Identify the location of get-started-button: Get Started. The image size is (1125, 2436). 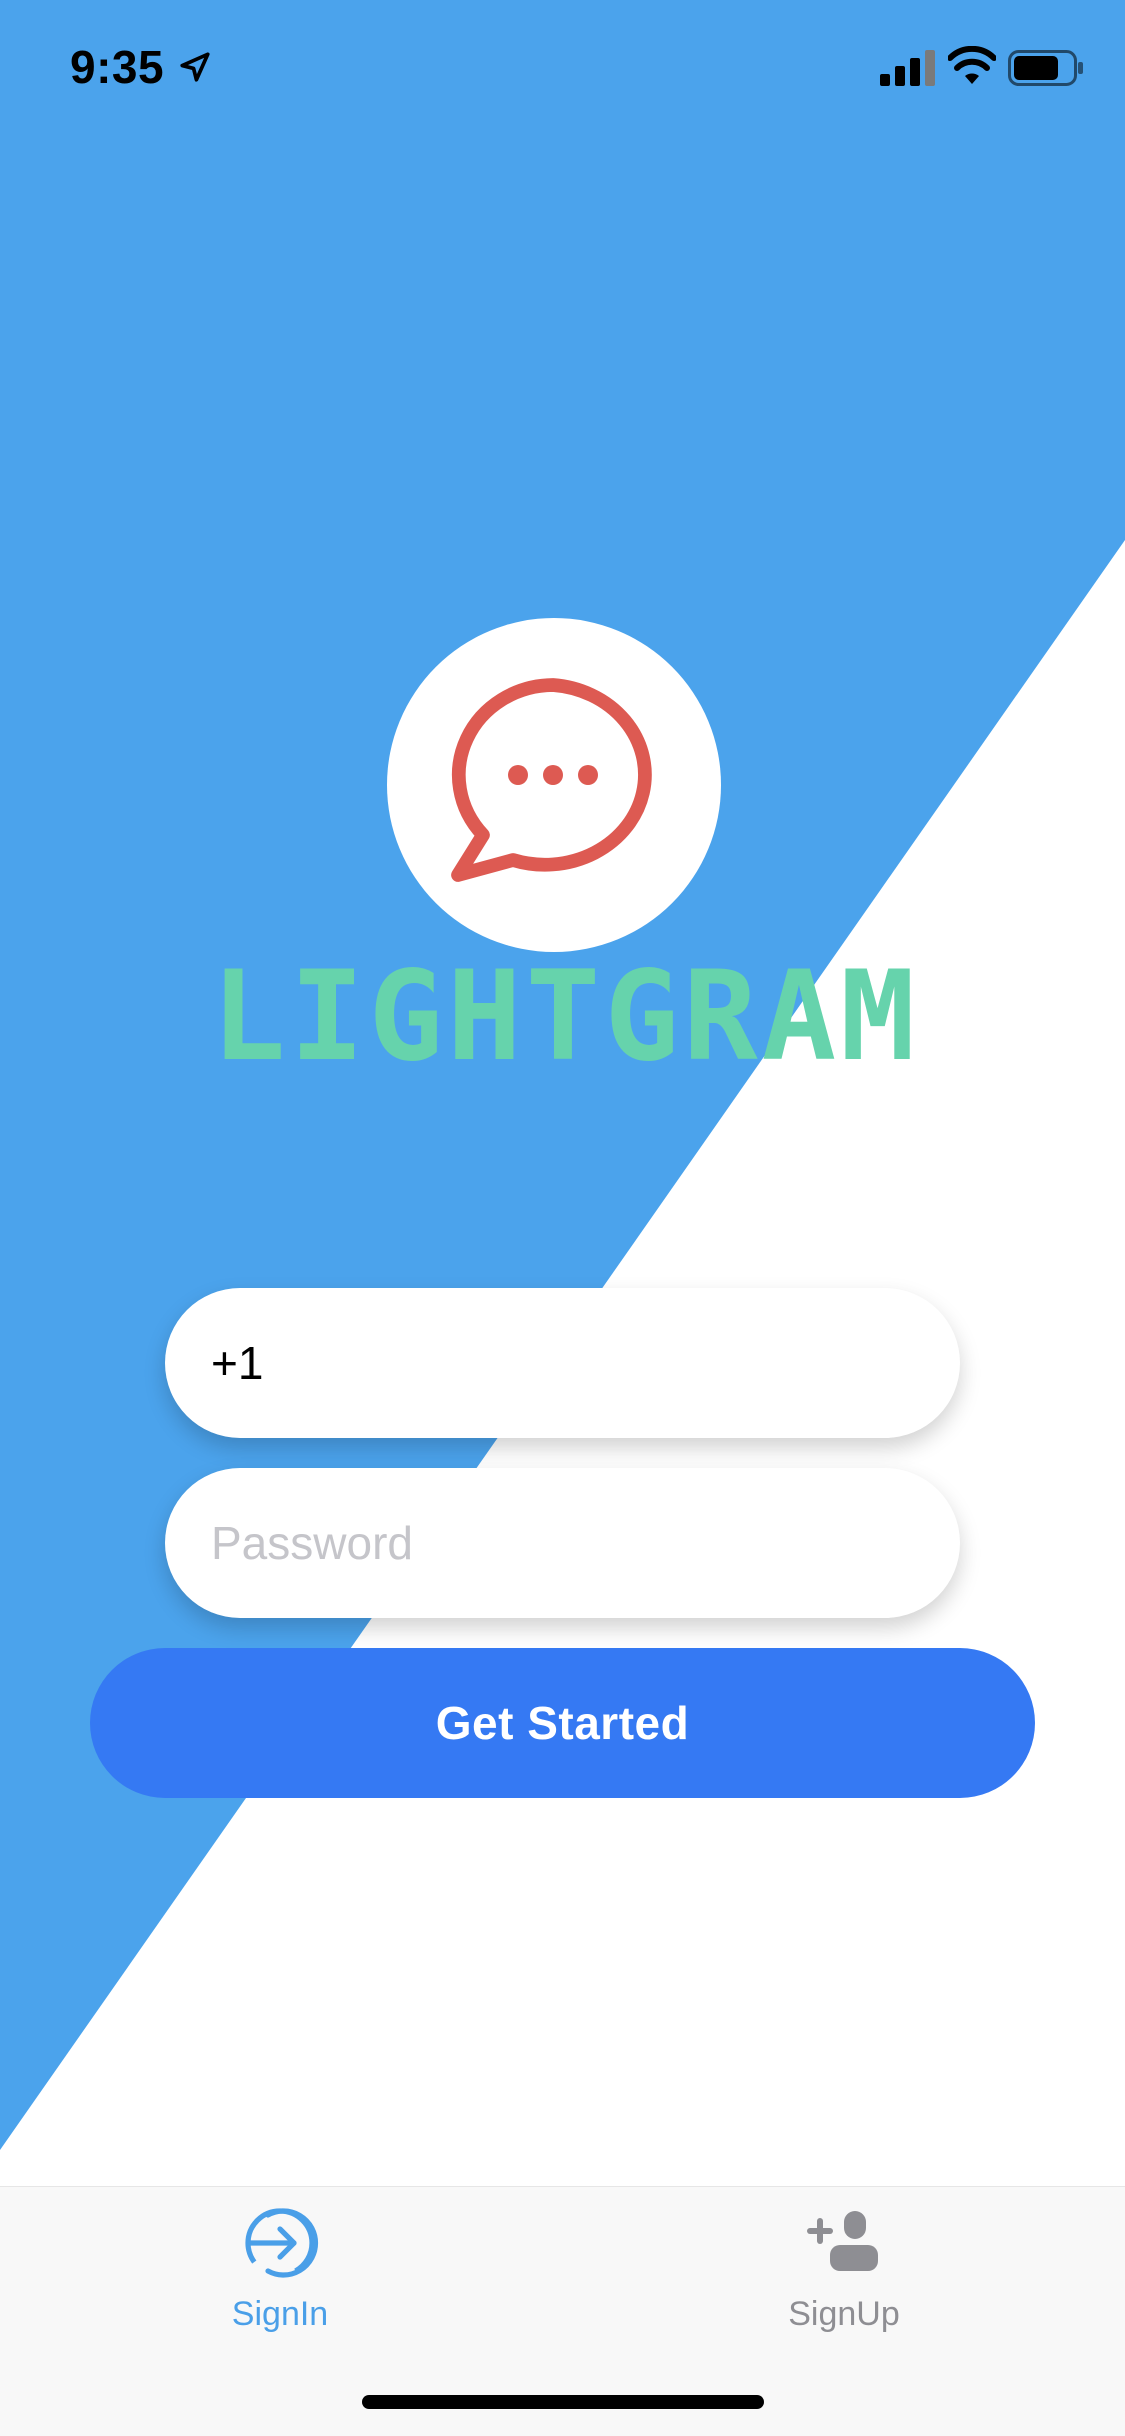
(562, 1723).